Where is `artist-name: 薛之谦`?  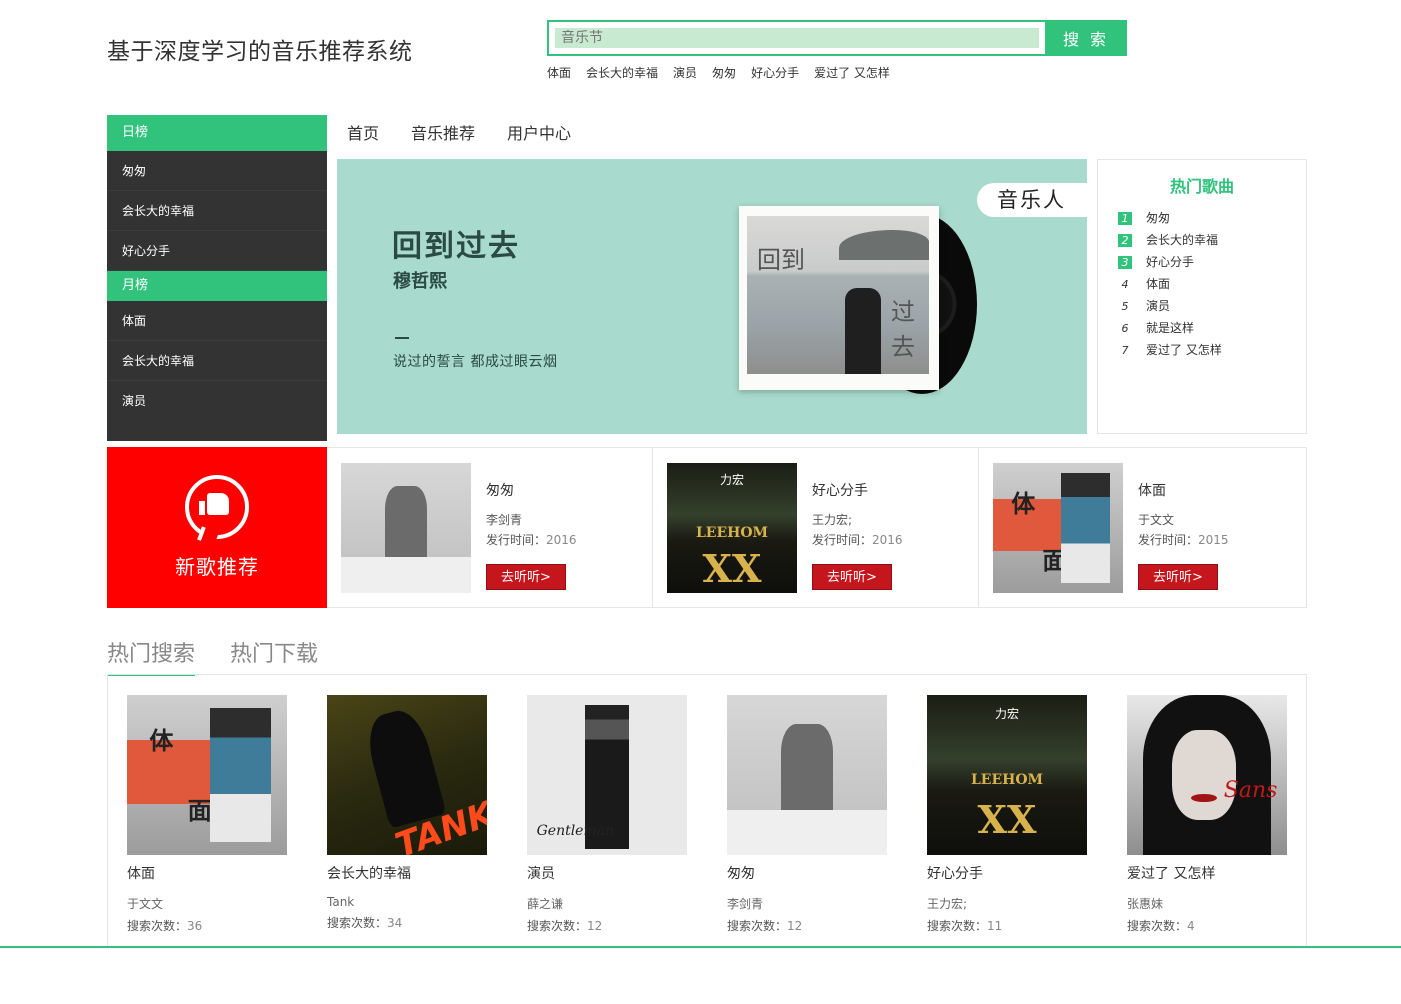
artist-name: 薛之谦 is located at coordinates (545, 904).